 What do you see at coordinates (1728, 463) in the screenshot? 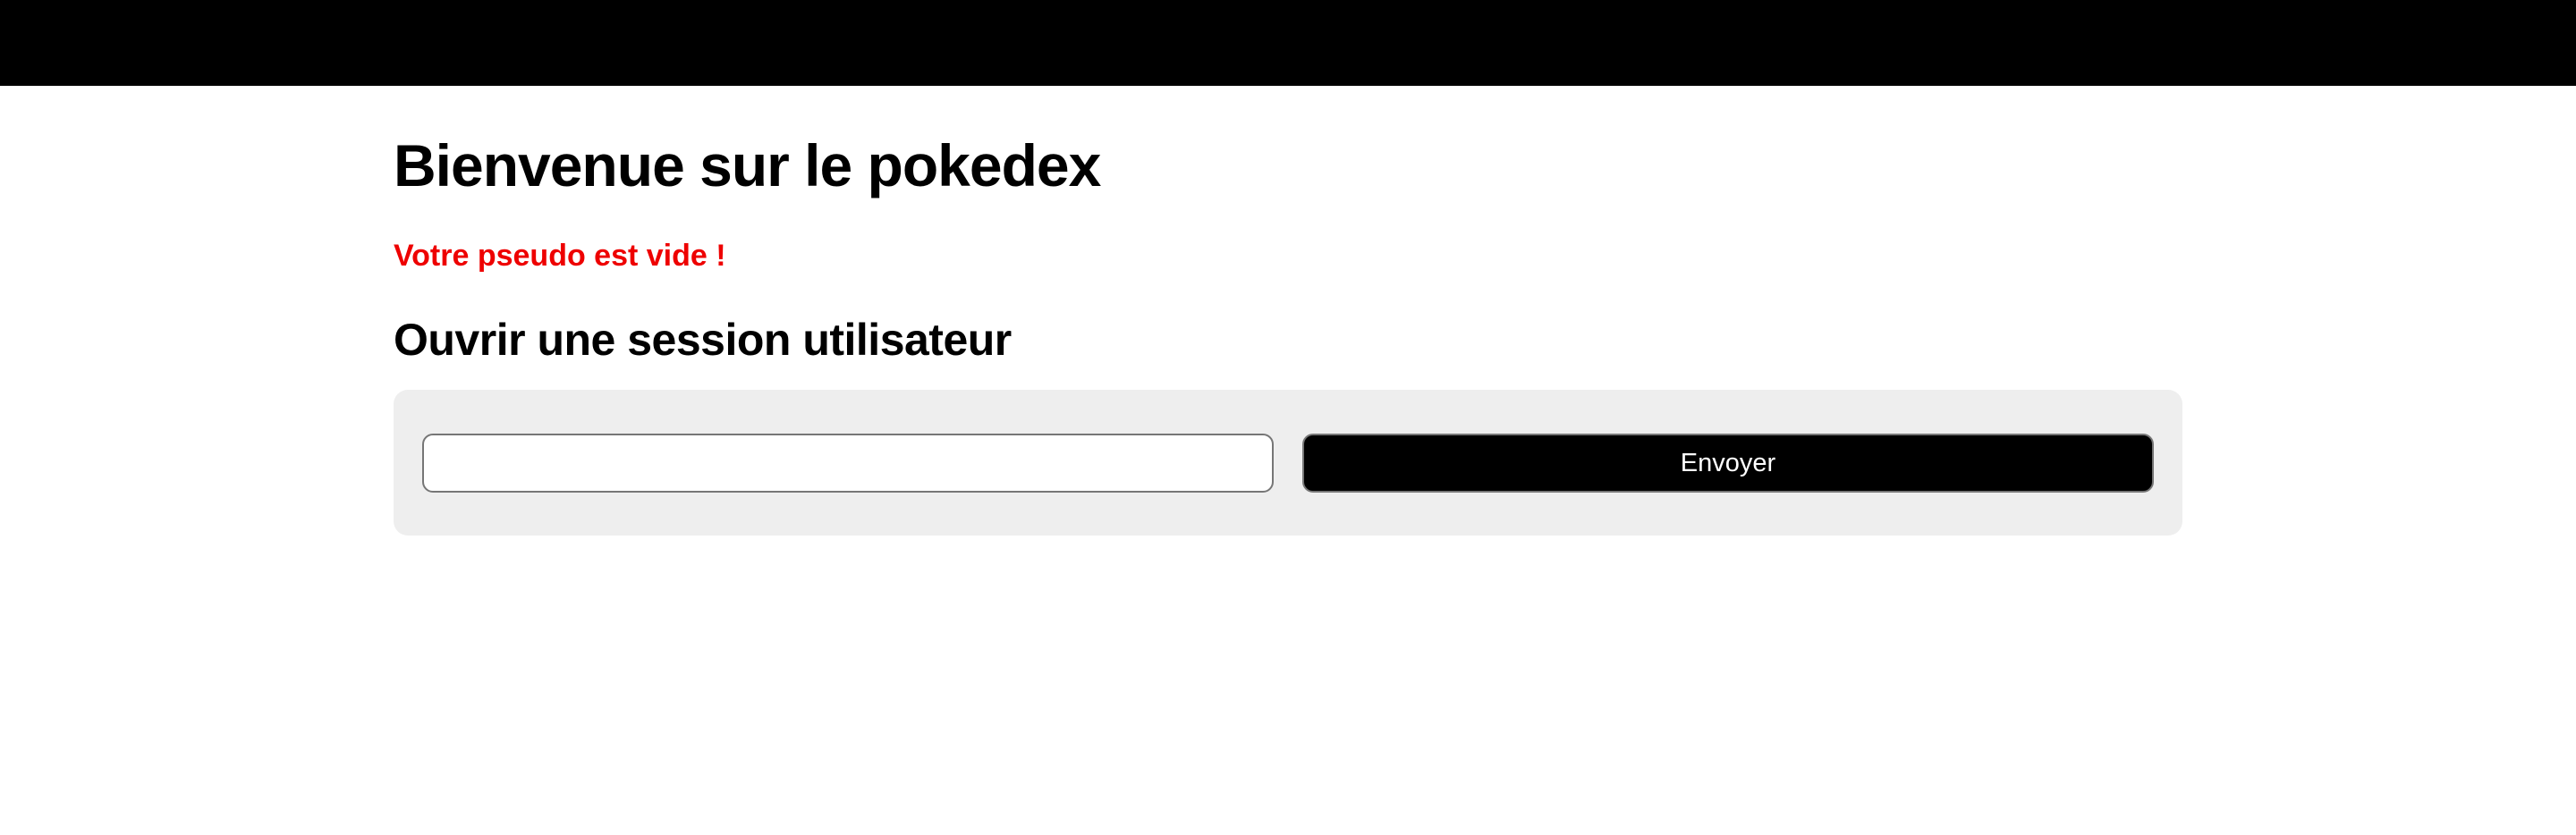
I see `submit-button: Envoyer` at bounding box center [1728, 463].